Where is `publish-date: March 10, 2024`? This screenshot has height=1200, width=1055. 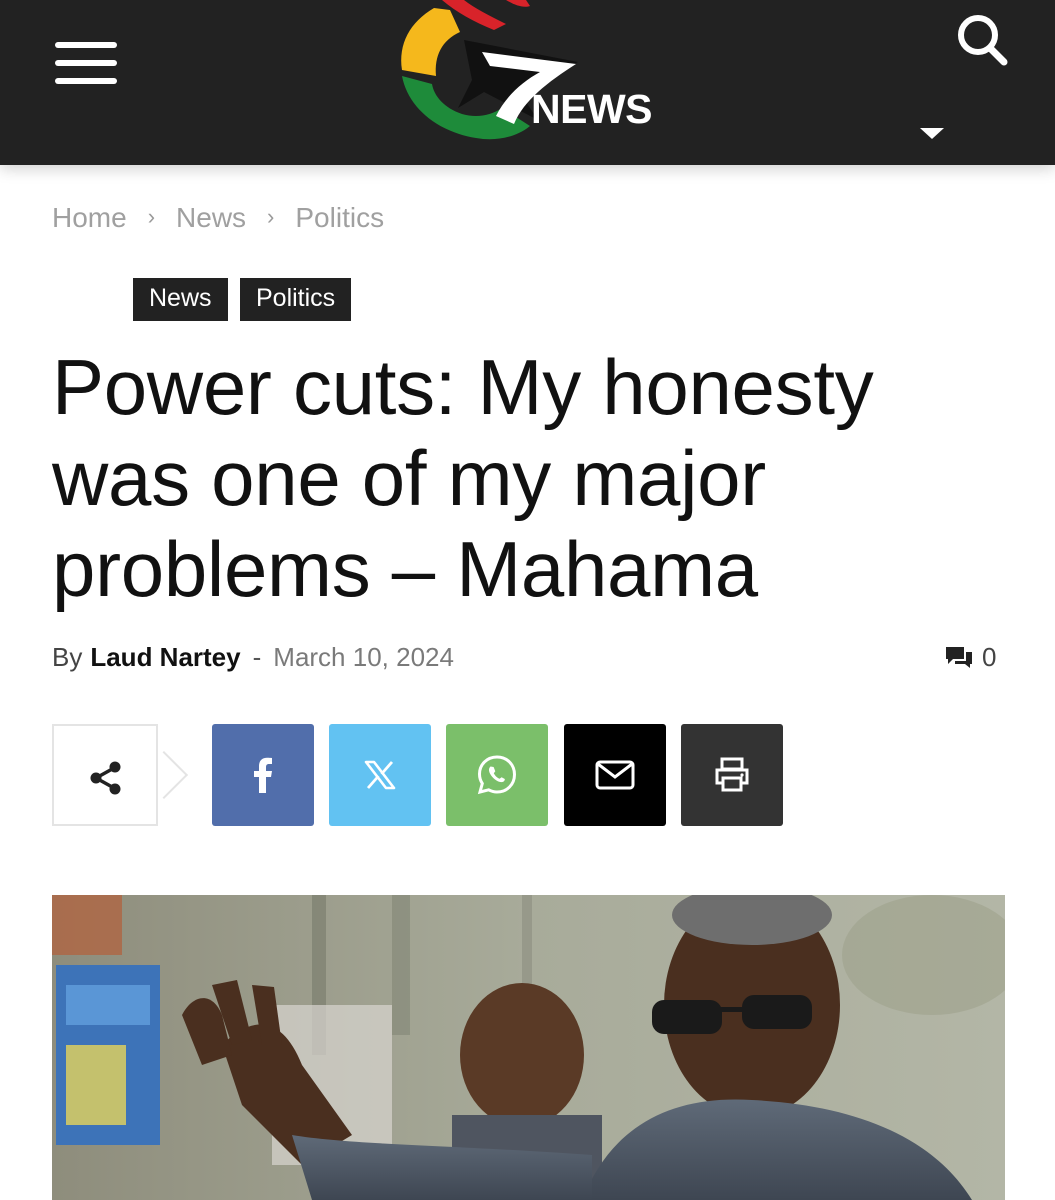 publish-date: March 10, 2024 is located at coordinates (363, 657).